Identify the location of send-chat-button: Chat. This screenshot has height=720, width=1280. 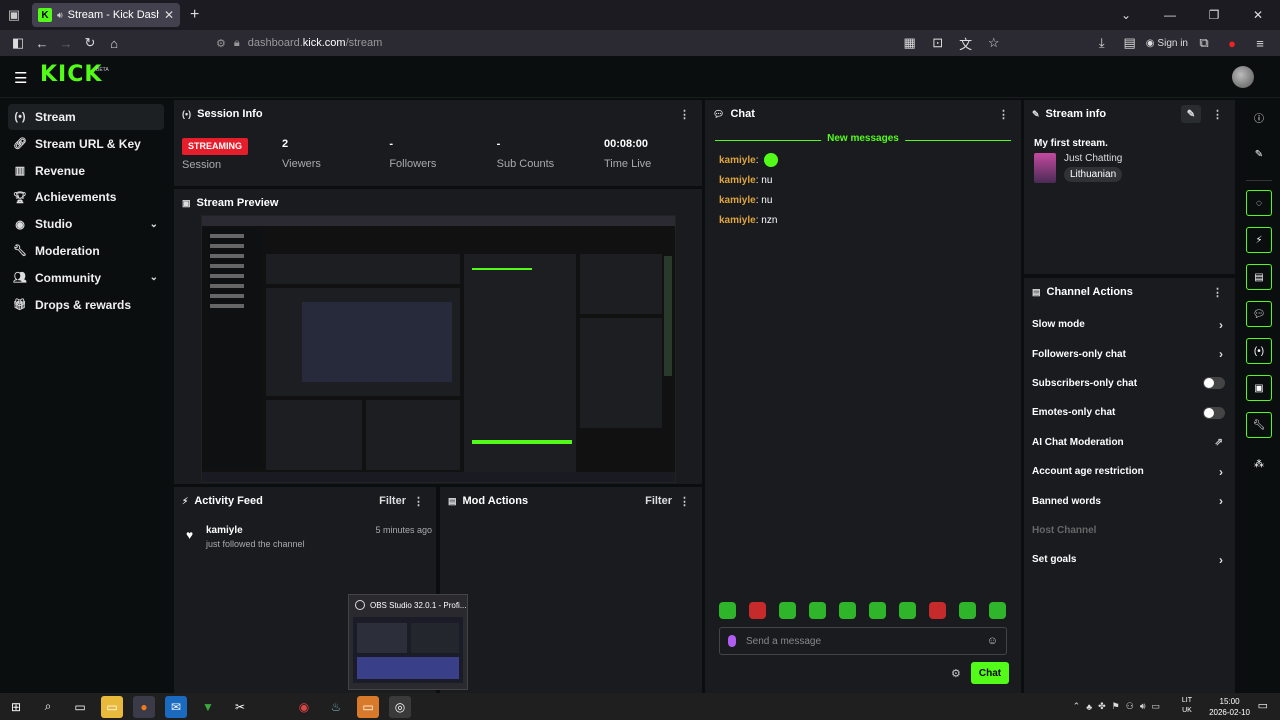
(990, 673).